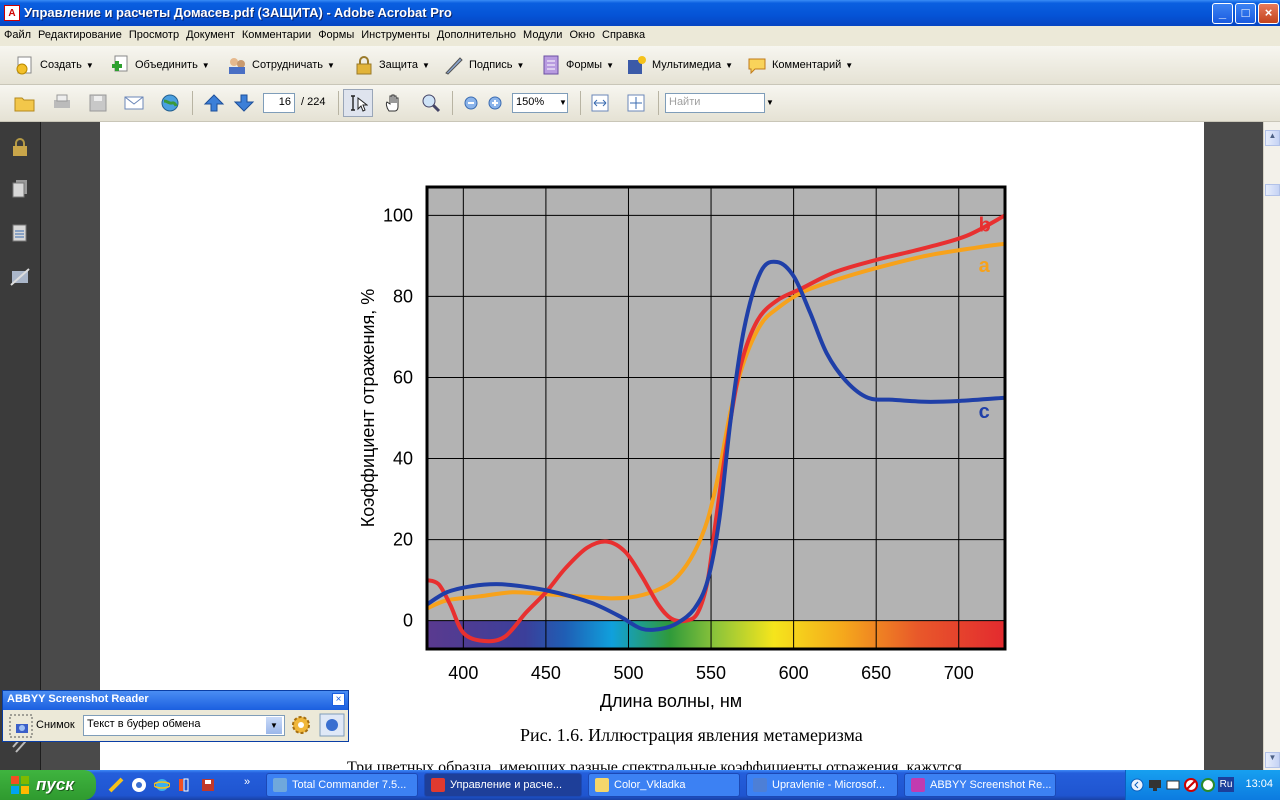 Image resolution: width=1280 pixels, height=800 pixels. I want to click on previous-page-icon, so click(214, 103).